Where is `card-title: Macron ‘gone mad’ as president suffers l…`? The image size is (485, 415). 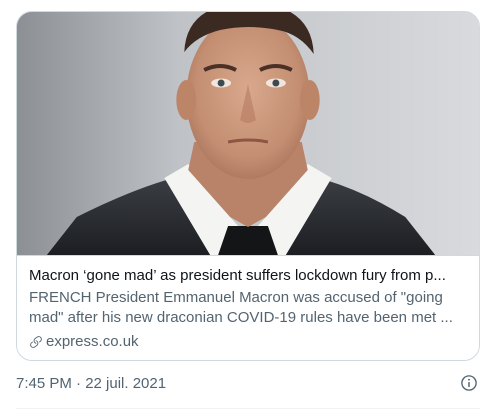
card-title: Macron ‘gone mad’ as president suffers l… is located at coordinates (248, 276).